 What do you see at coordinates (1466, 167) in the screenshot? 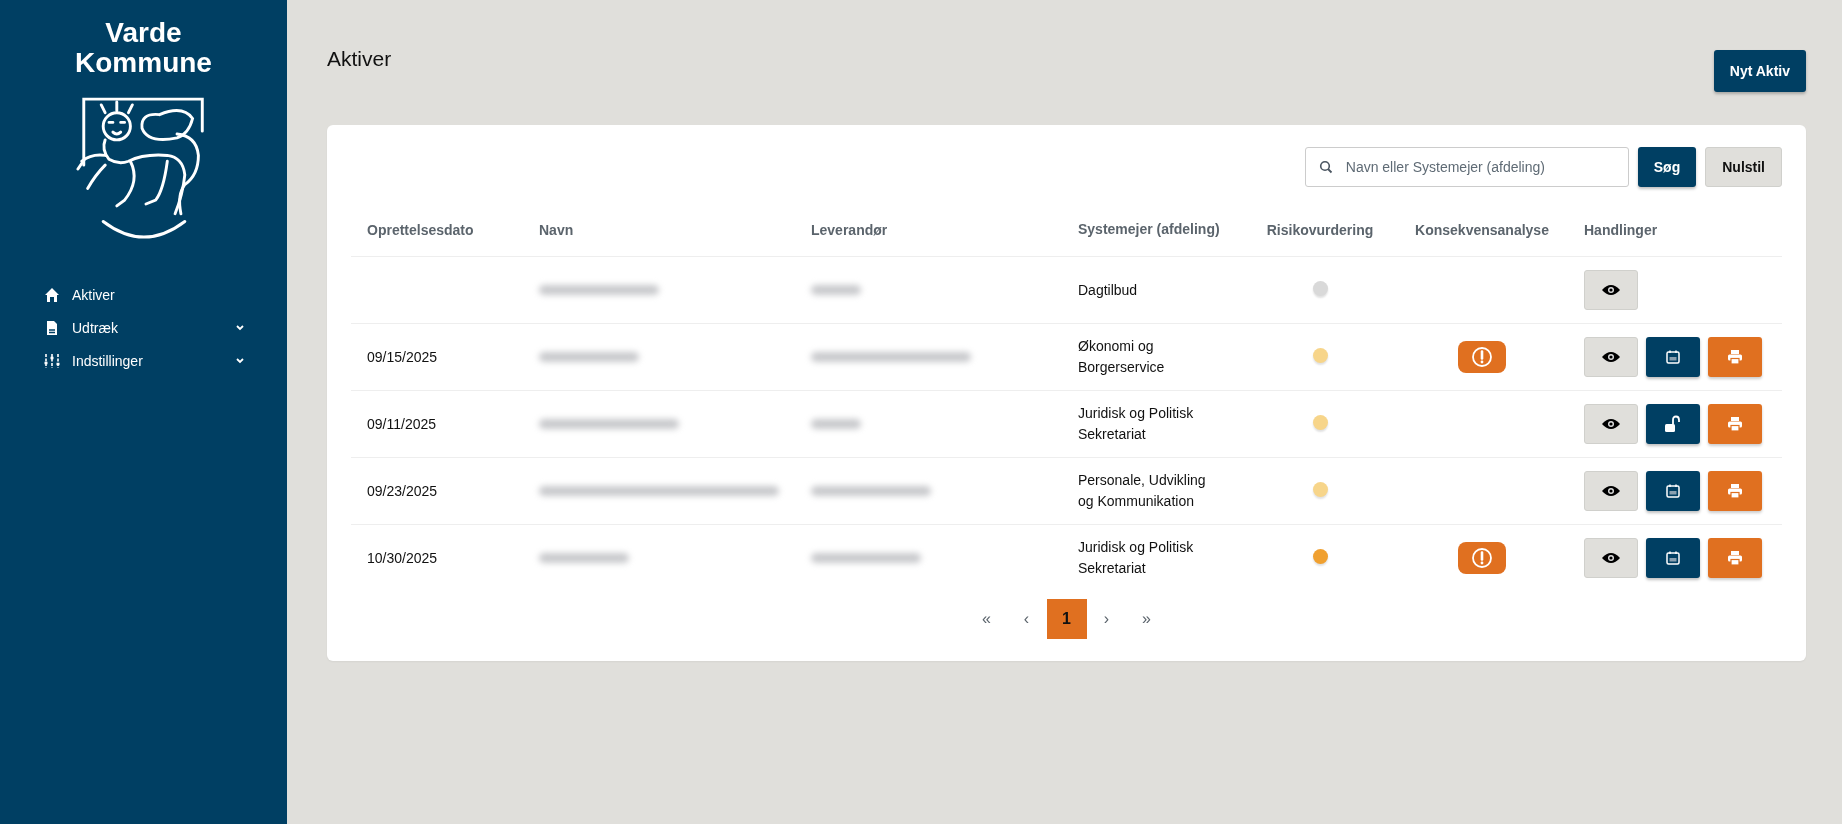
I see `search-field: Navn eller Systemejer (afdeling)` at bounding box center [1466, 167].